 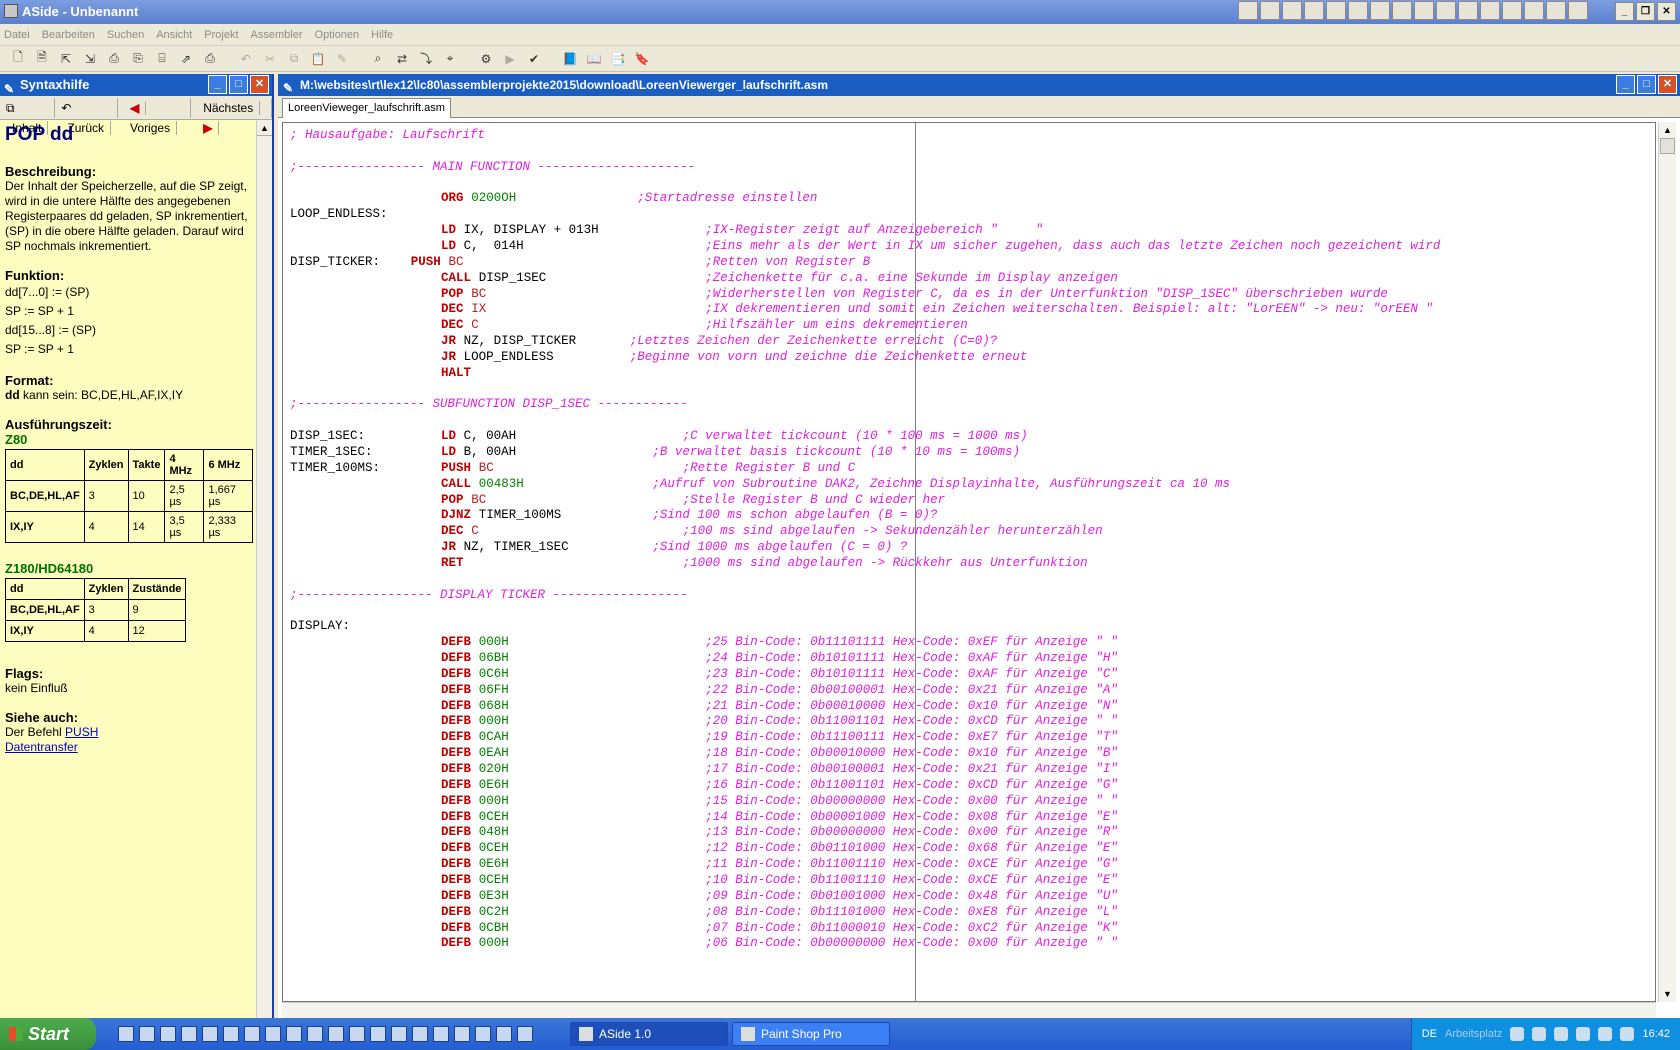 What do you see at coordinates (382, 35) in the screenshot?
I see `menu-hilfe: Hilfe` at bounding box center [382, 35].